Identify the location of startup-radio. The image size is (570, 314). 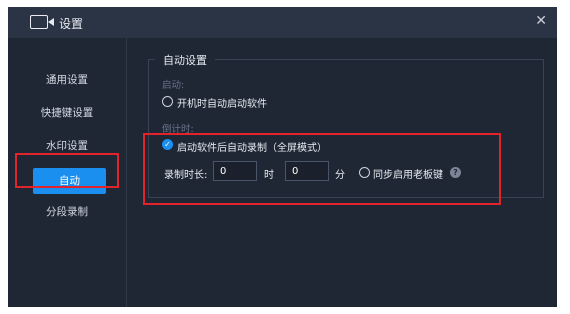
(167, 101).